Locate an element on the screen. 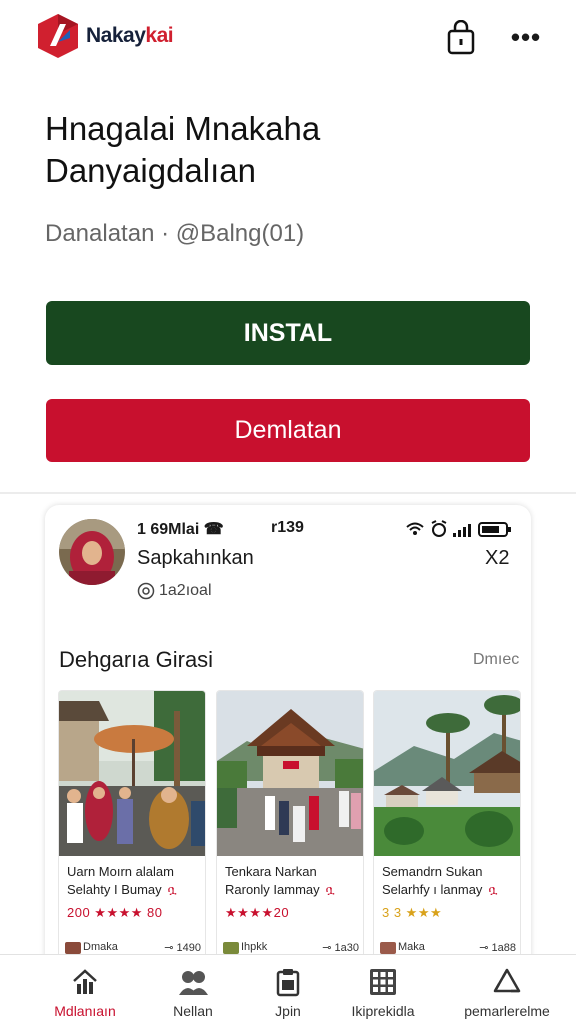 The height and width of the screenshot is (1024, 576). nav-item-join: Jpin is located at coordinates (288, 993).